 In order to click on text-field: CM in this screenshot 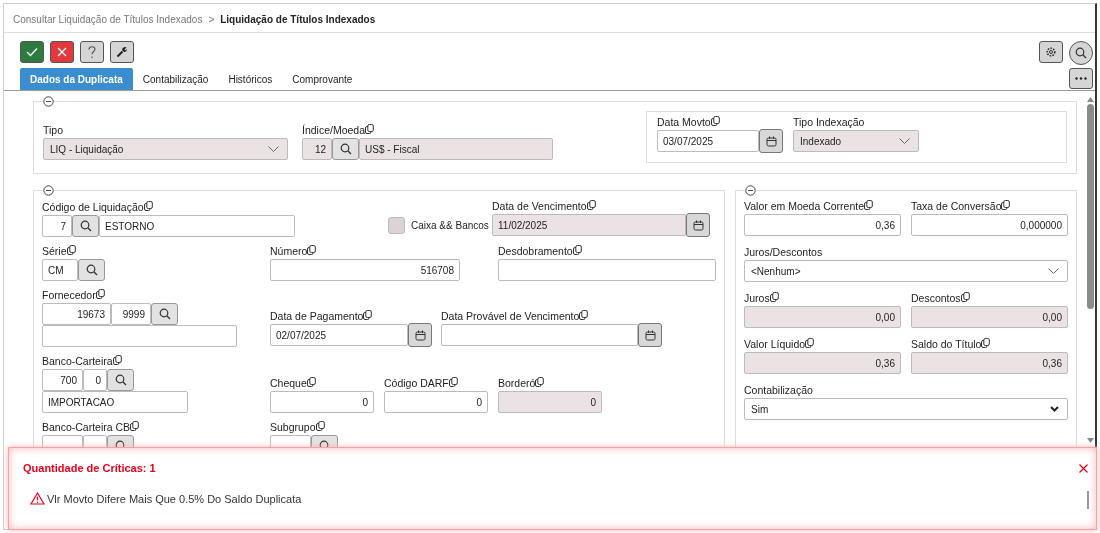, I will do `click(60, 270)`.